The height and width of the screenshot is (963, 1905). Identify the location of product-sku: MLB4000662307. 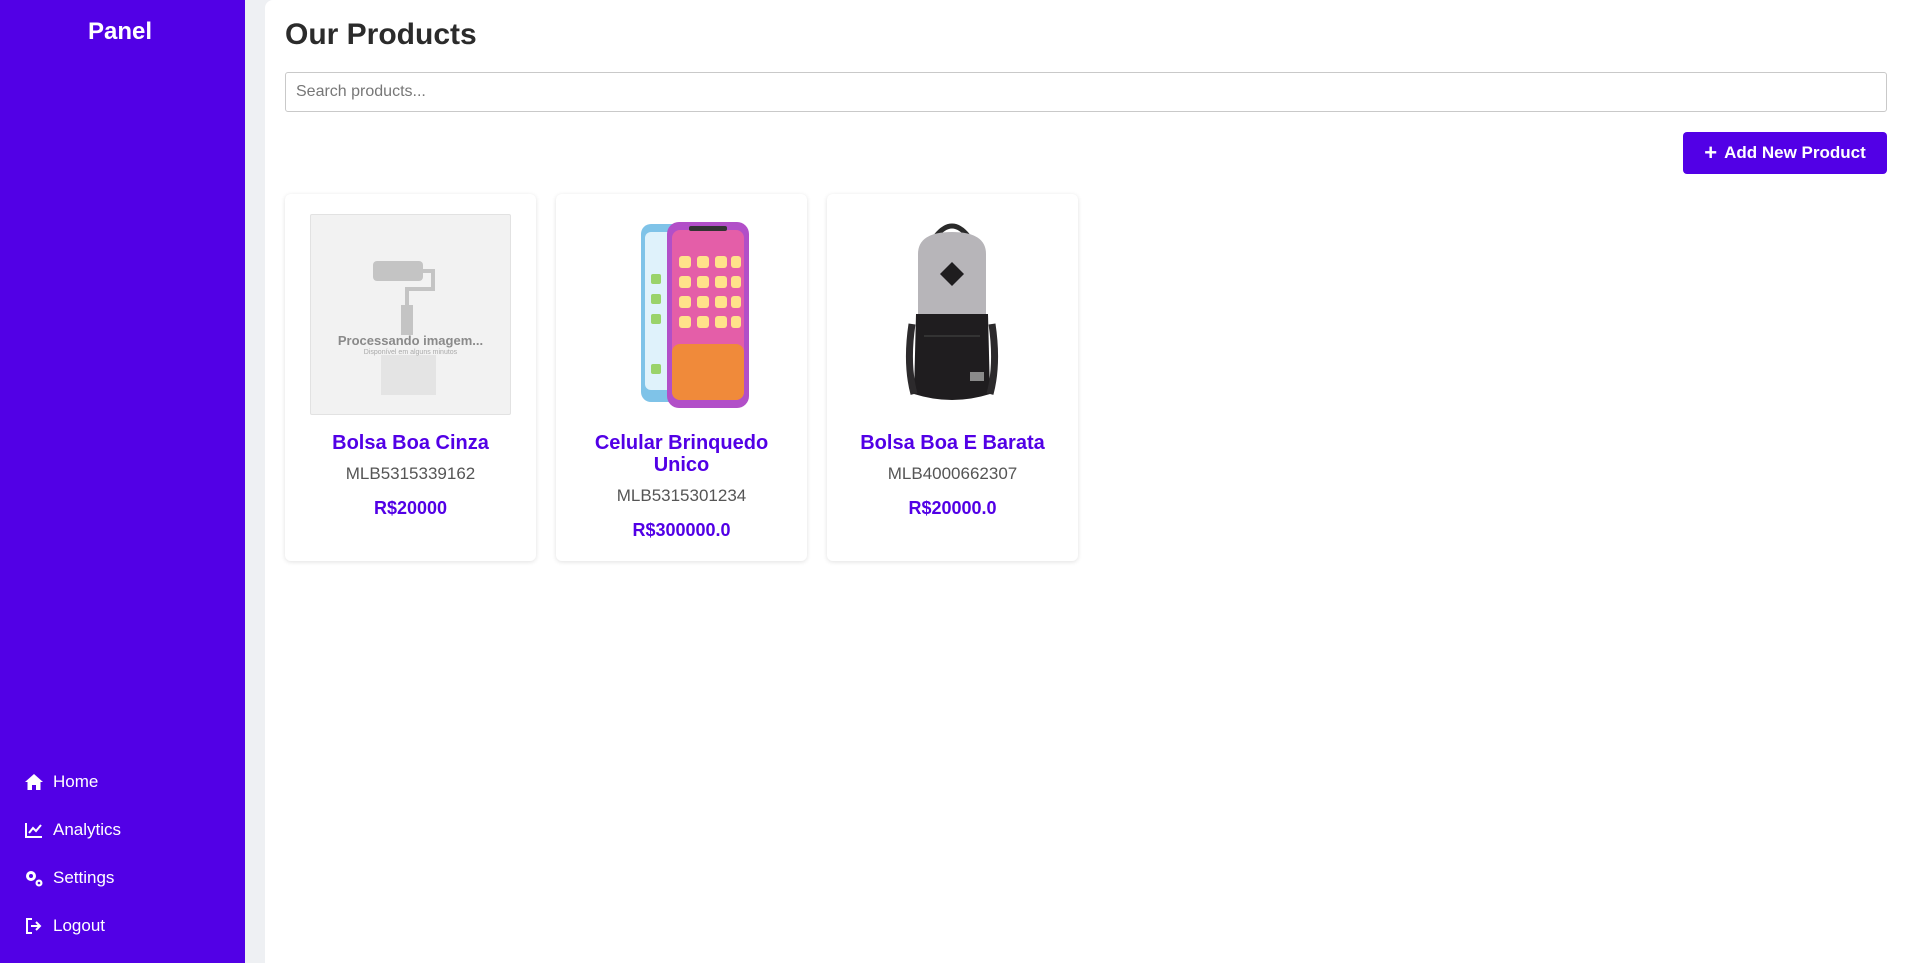
(952, 473).